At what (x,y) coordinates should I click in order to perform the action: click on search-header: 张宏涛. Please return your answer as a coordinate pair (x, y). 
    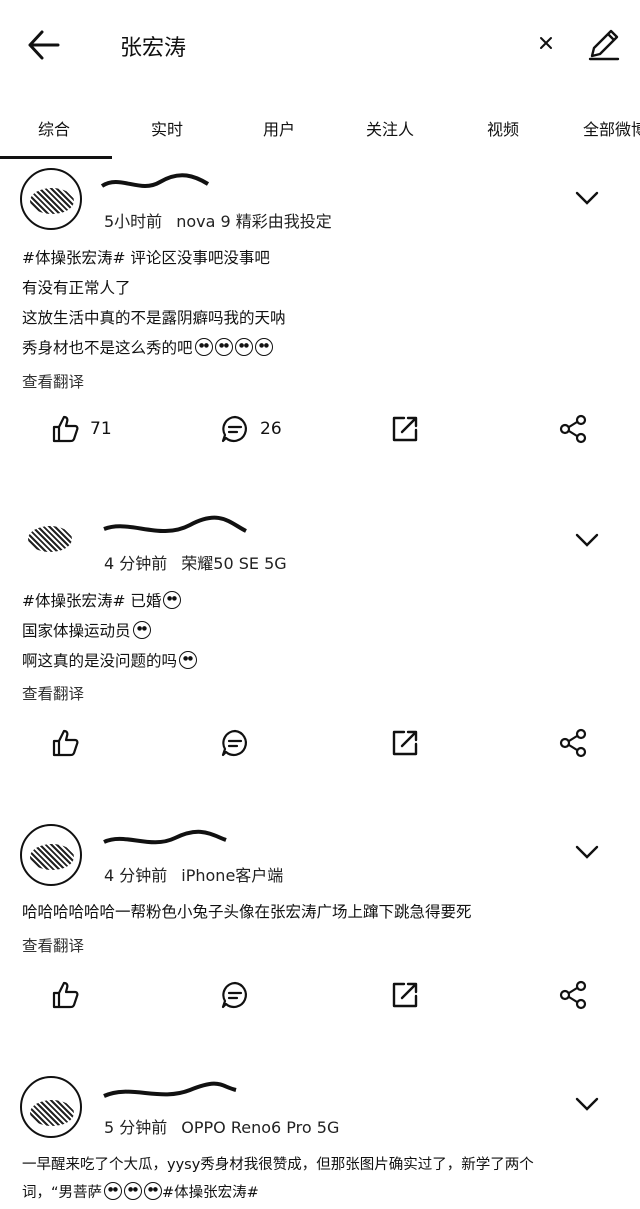
    Looking at the image, I should click on (320, 46).